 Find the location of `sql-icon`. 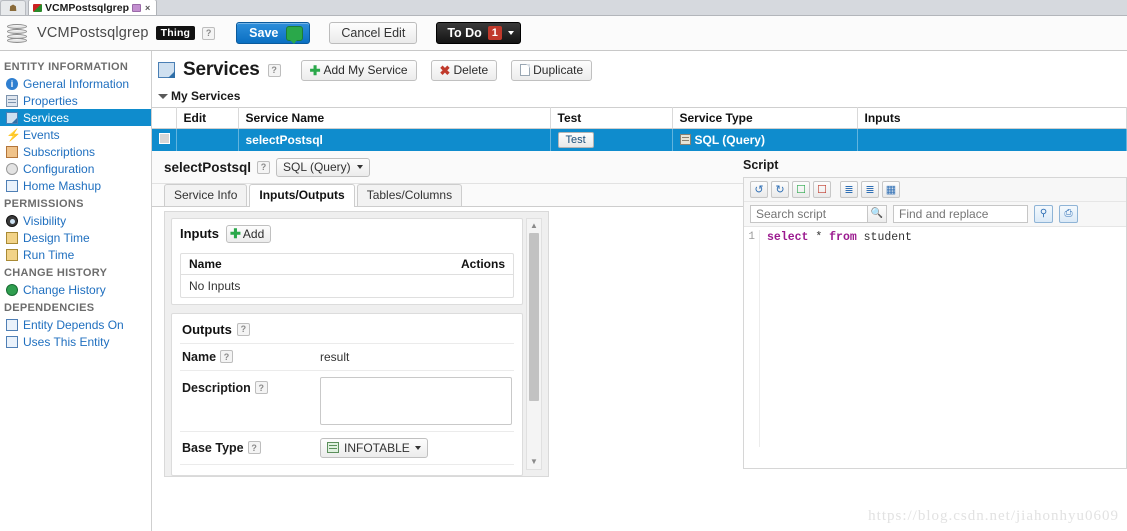

sql-icon is located at coordinates (685, 139).